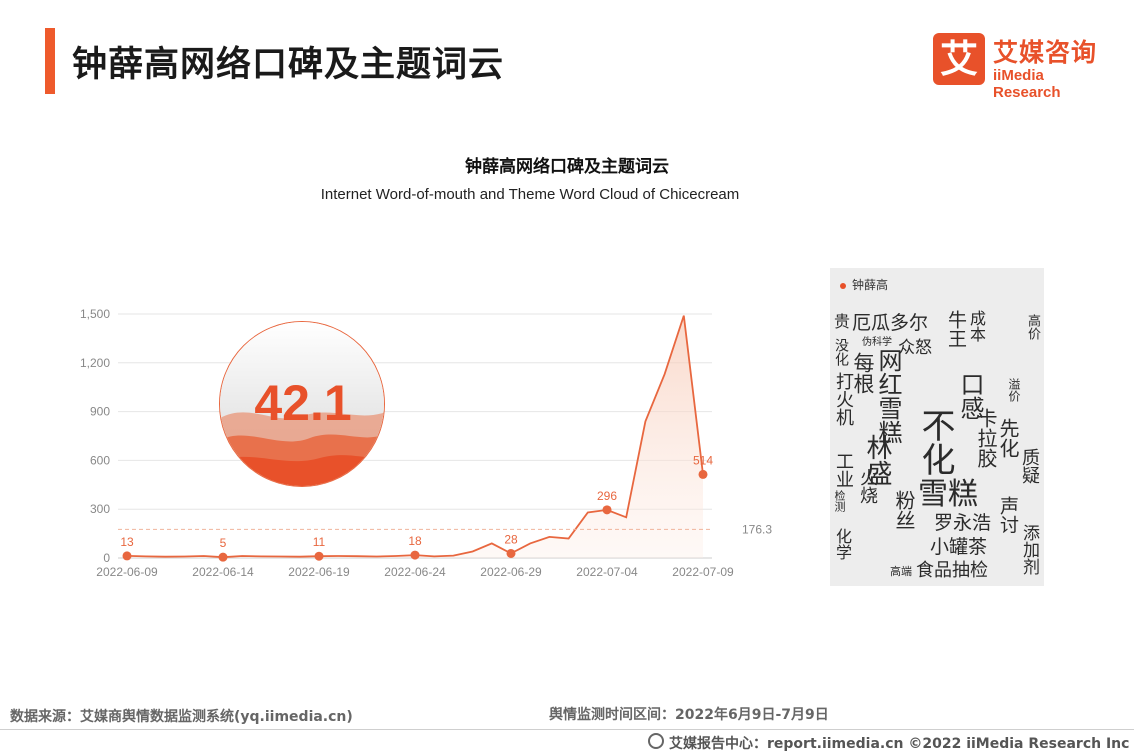 The height and width of the screenshot is (756, 1134). Describe the element at coordinates (567, 167) in the screenshot. I see `chart-title: 钟薛高网络口碑及主题词云` at that location.